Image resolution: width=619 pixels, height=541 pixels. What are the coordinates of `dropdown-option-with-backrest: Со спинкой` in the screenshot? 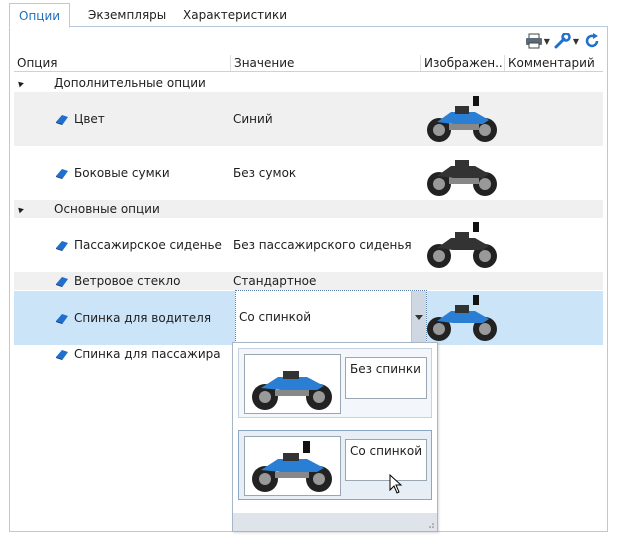 It's located at (335, 465).